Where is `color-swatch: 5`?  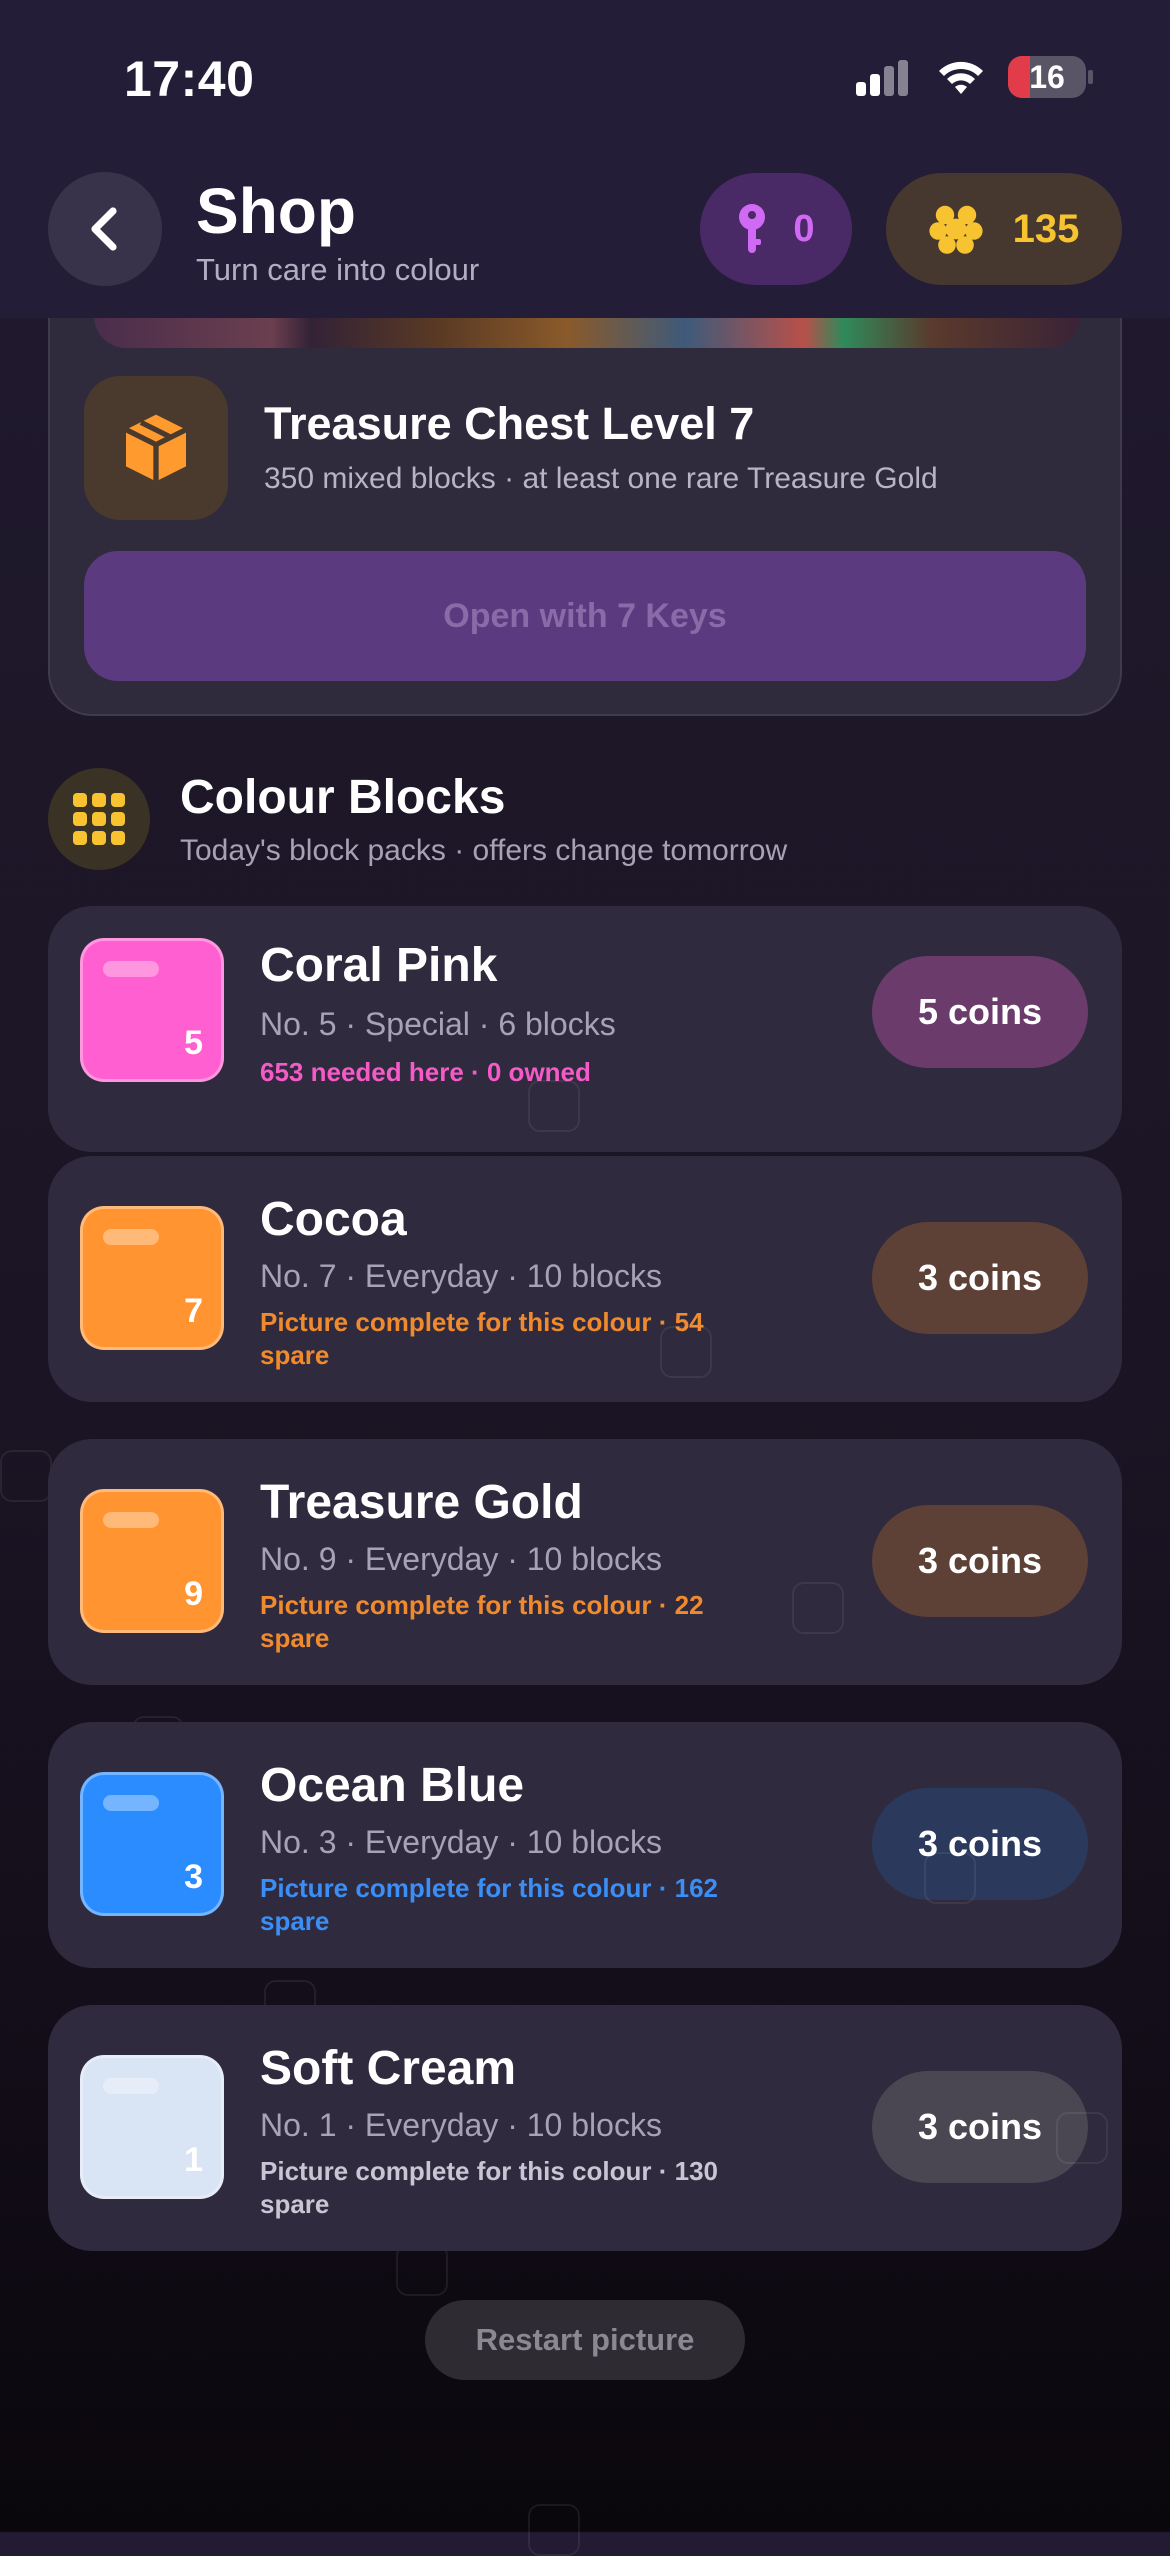
color-swatch: 5 is located at coordinates (152, 1010).